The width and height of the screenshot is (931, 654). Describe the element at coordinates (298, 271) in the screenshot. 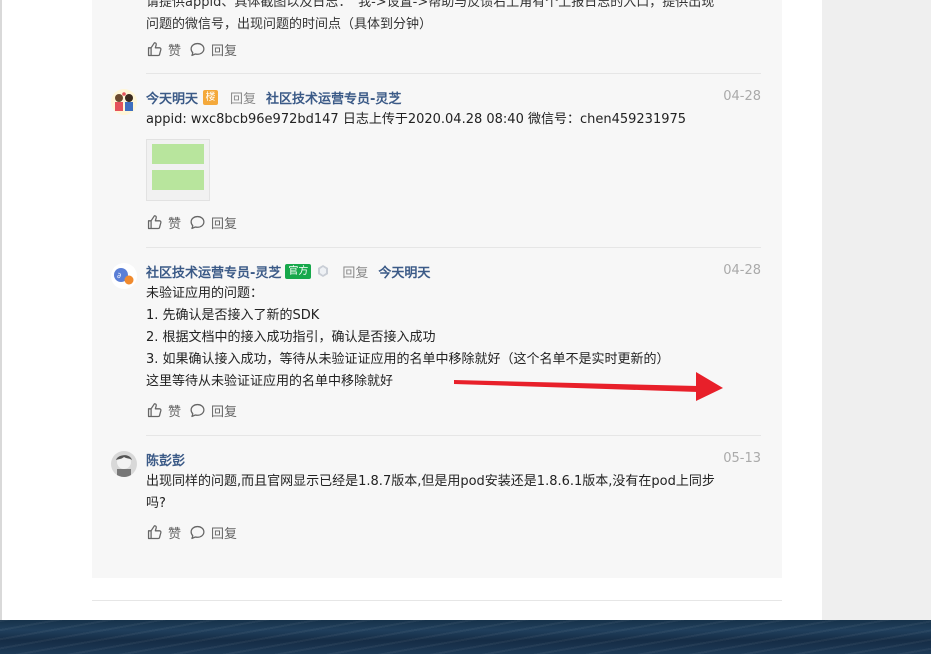

I see `official-badge: 官方` at that location.